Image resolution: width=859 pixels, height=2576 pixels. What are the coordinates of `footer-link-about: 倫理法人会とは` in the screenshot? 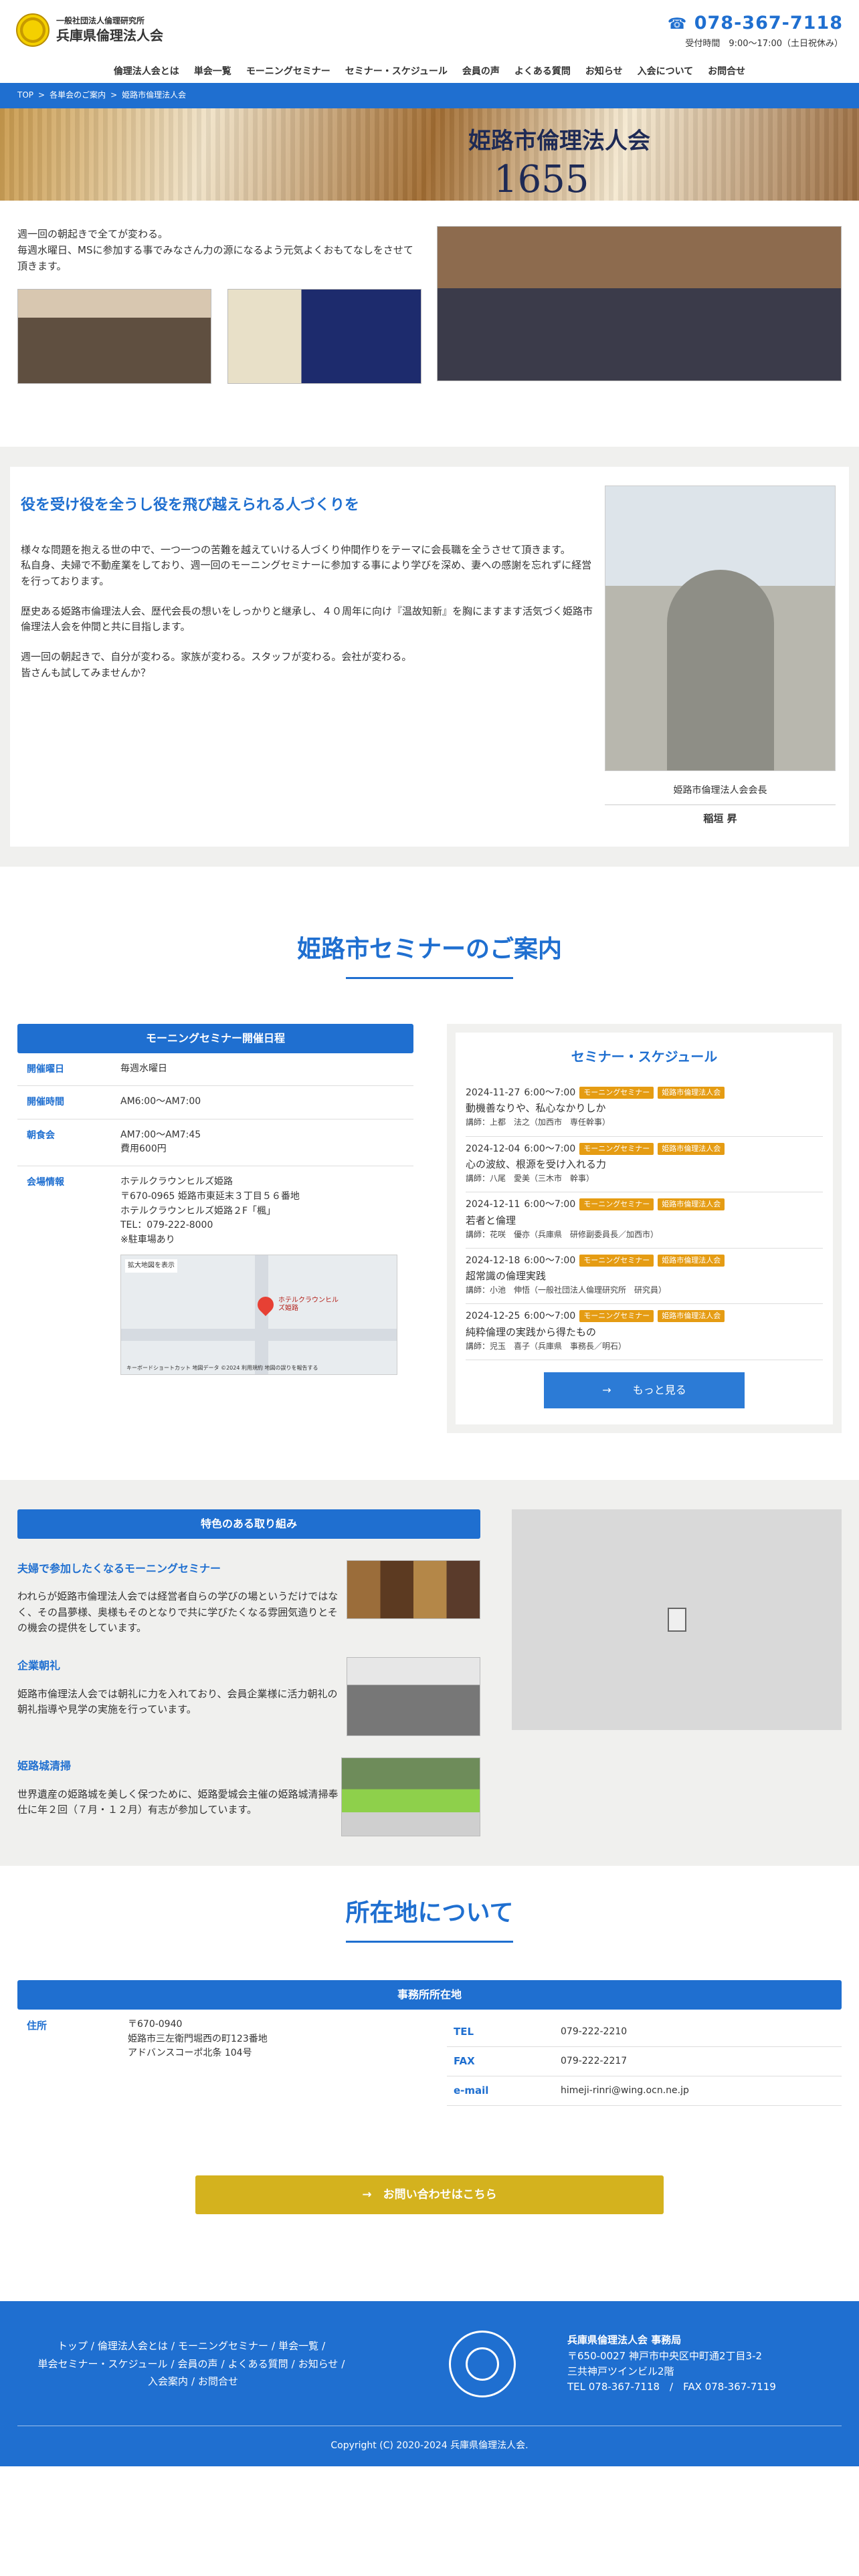 It's located at (133, 2346).